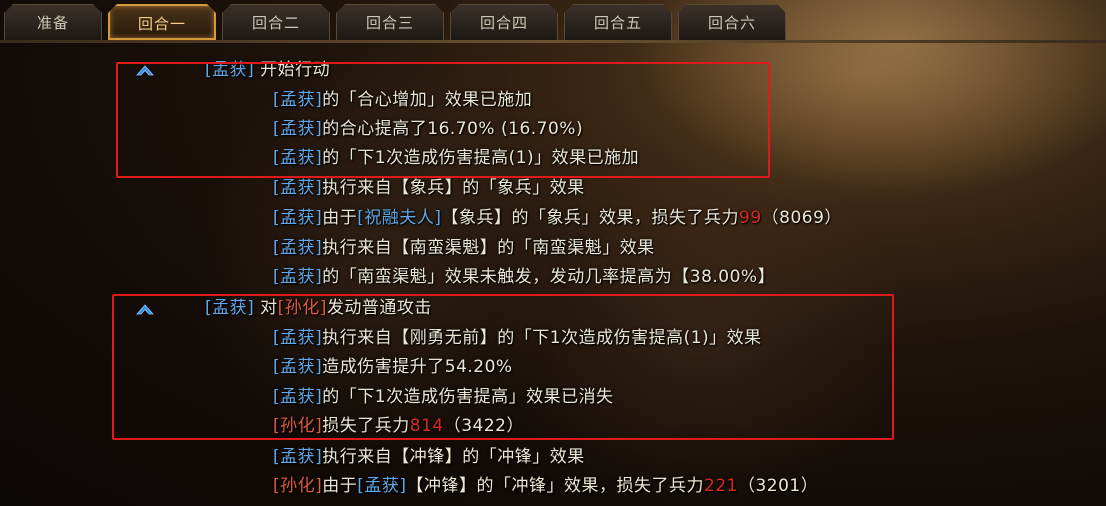 Image resolution: width=1106 pixels, height=506 pixels. Describe the element at coordinates (456, 158) in the screenshot. I see `log-line: [孟获]的「下1次造成伤害提高(1)」效果已施加` at that location.